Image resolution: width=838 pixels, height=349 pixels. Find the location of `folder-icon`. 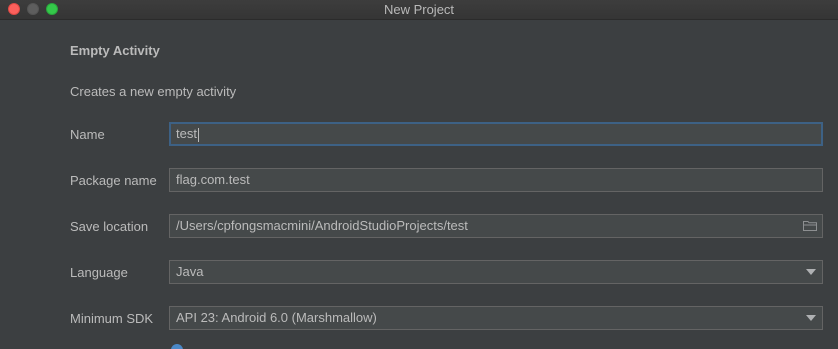

folder-icon is located at coordinates (810, 225).